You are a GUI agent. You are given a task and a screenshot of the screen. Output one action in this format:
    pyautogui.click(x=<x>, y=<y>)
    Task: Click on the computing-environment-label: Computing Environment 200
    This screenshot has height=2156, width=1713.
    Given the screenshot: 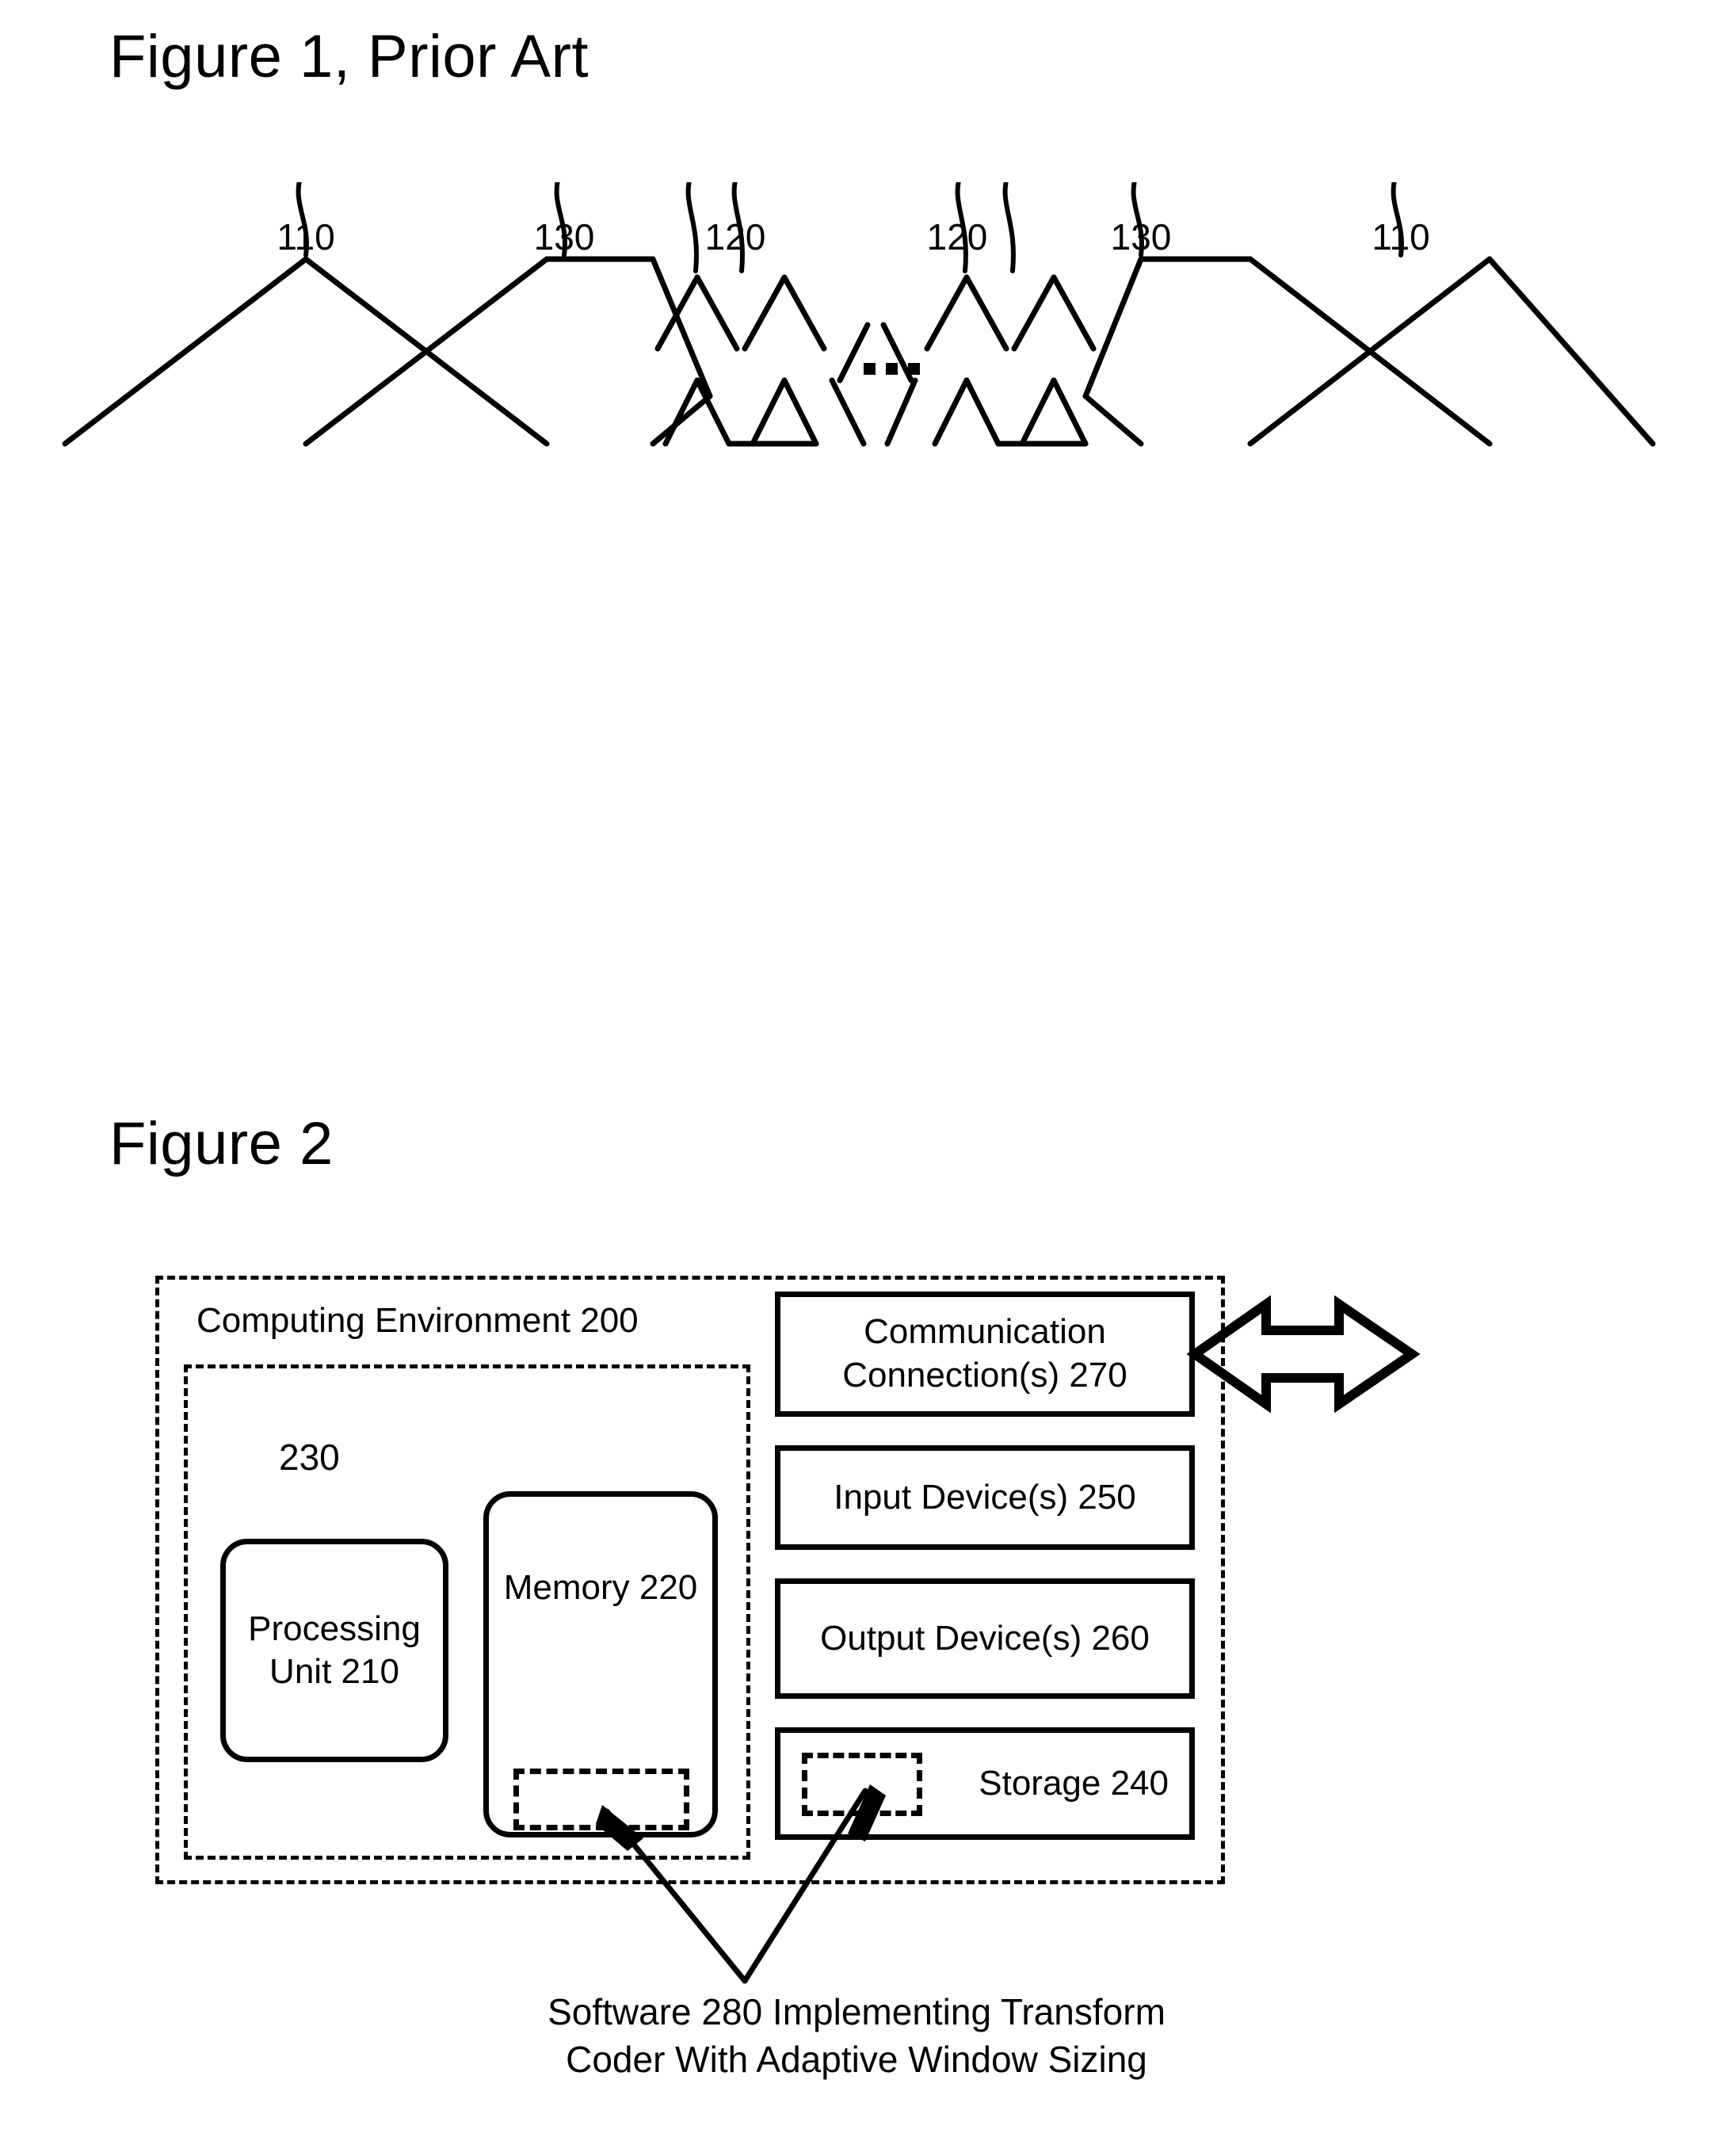 What is the action you would take?
    pyautogui.click(x=417, y=1320)
    